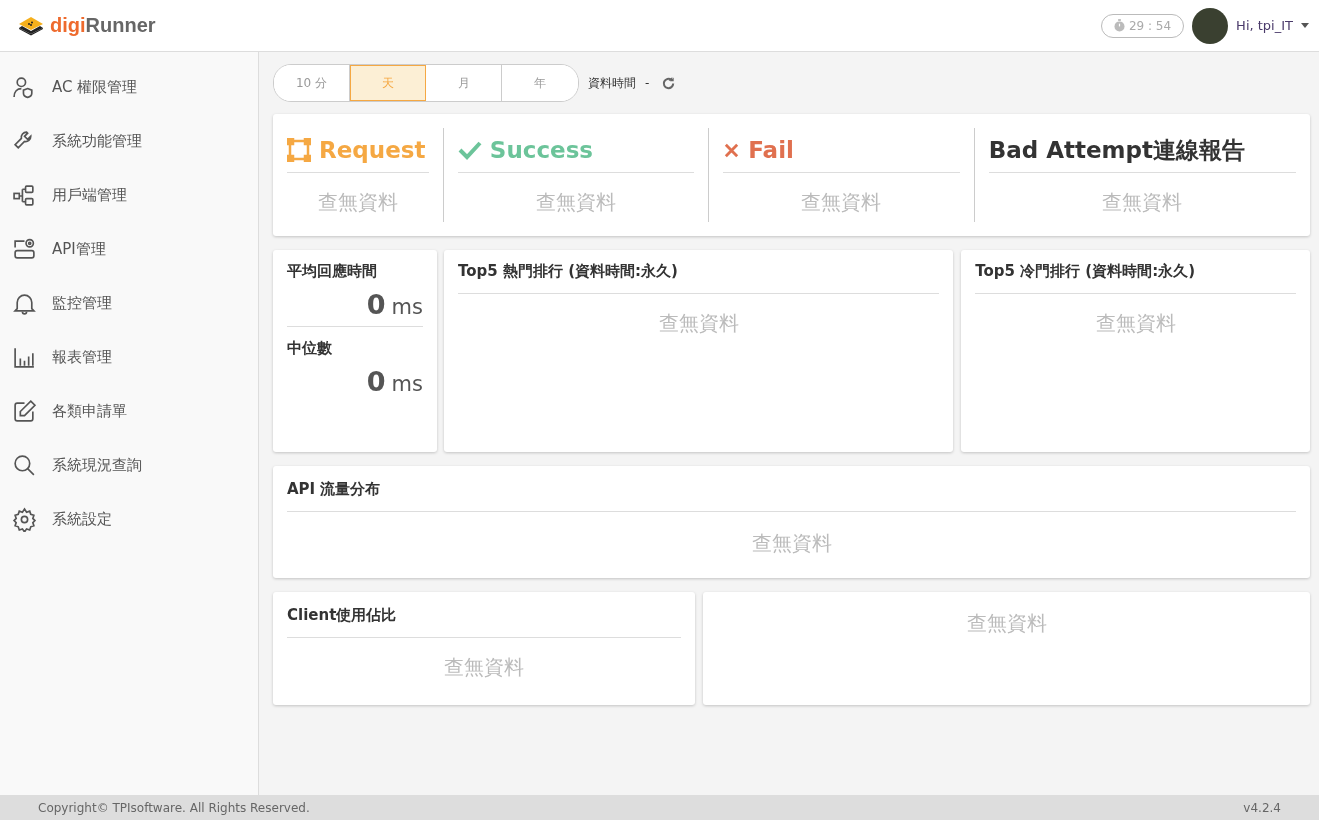 This screenshot has height=820, width=1319. What do you see at coordinates (82, 519) in the screenshot?
I see `sidebar-label: 系統設定` at bounding box center [82, 519].